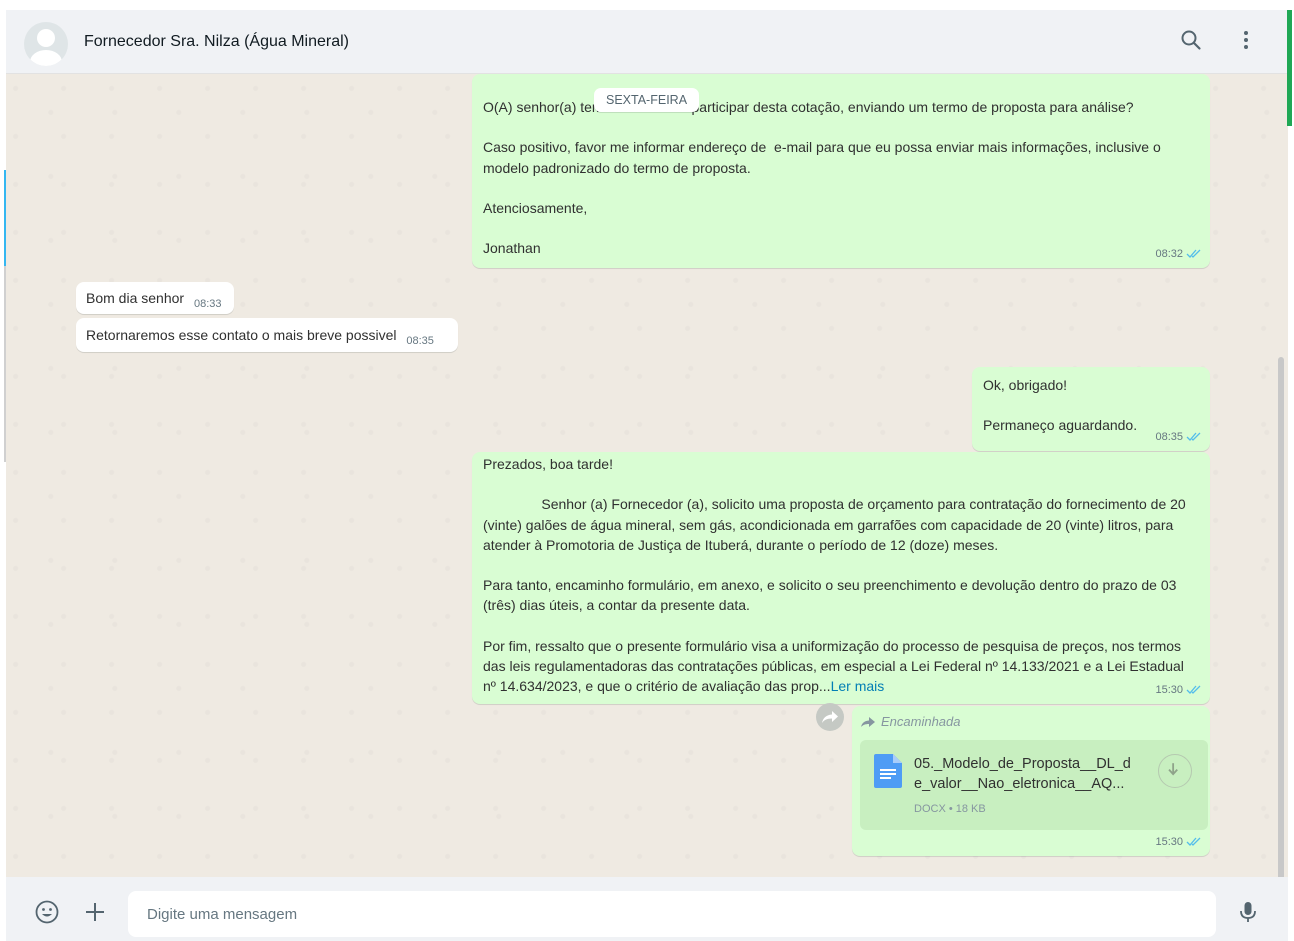 The width and height of the screenshot is (1294, 941). I want to click on message-time: 08:33, so click(207, 304).